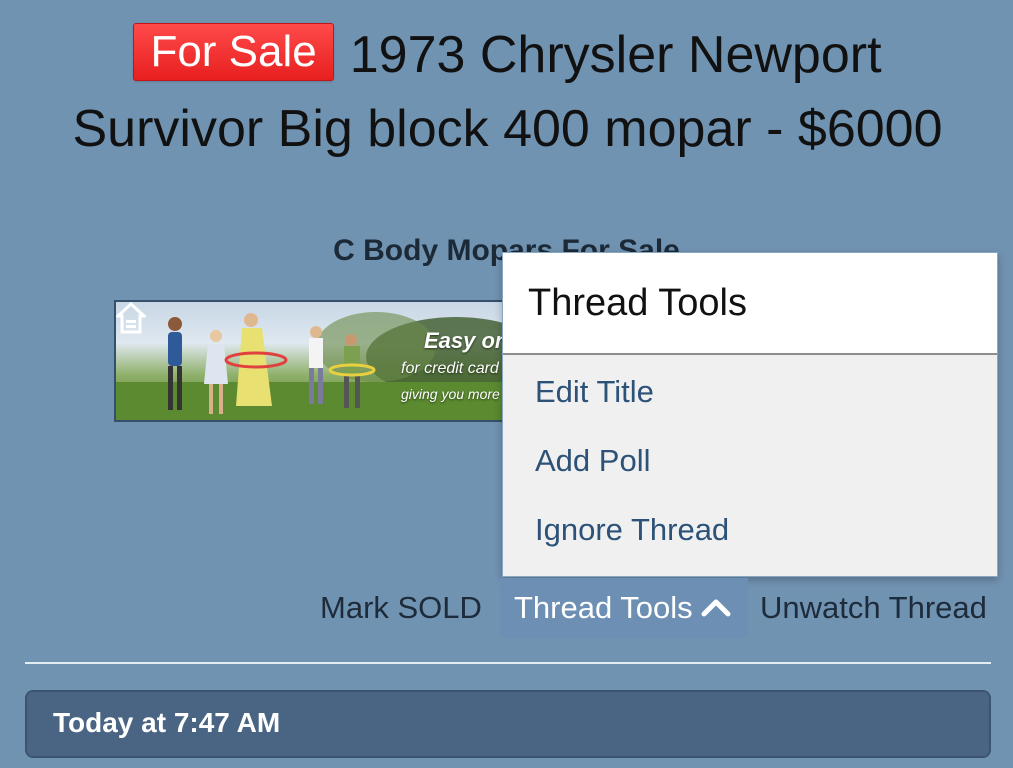 This screenshot has height=768, width=1013. I want to click on divider, so click(508, 663).